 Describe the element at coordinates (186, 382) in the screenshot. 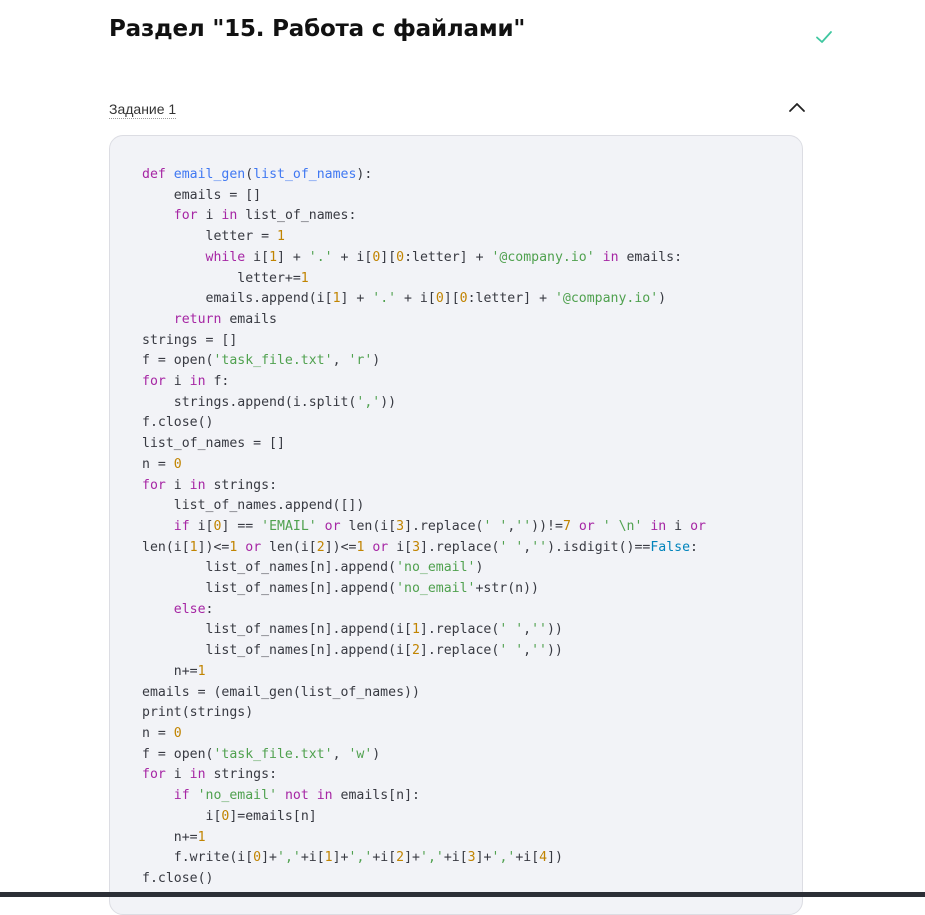

I see `code-line: for i in f:` at that location.